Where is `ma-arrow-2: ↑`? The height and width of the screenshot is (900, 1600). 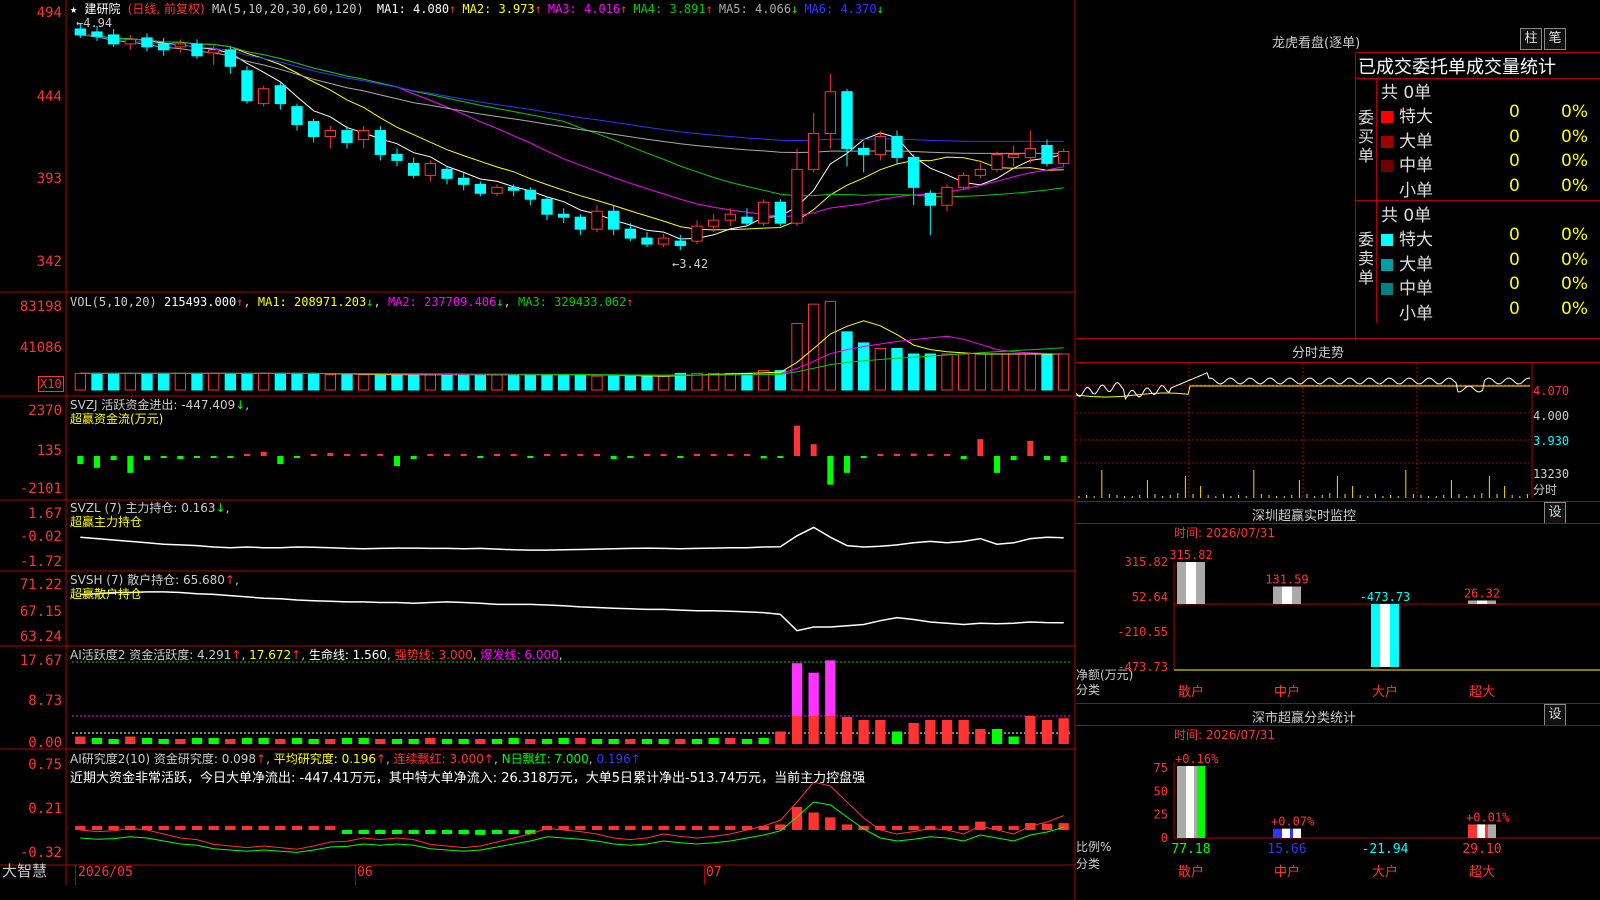 ma-arrow-2: ↑ is located at coordinates (538, 9).